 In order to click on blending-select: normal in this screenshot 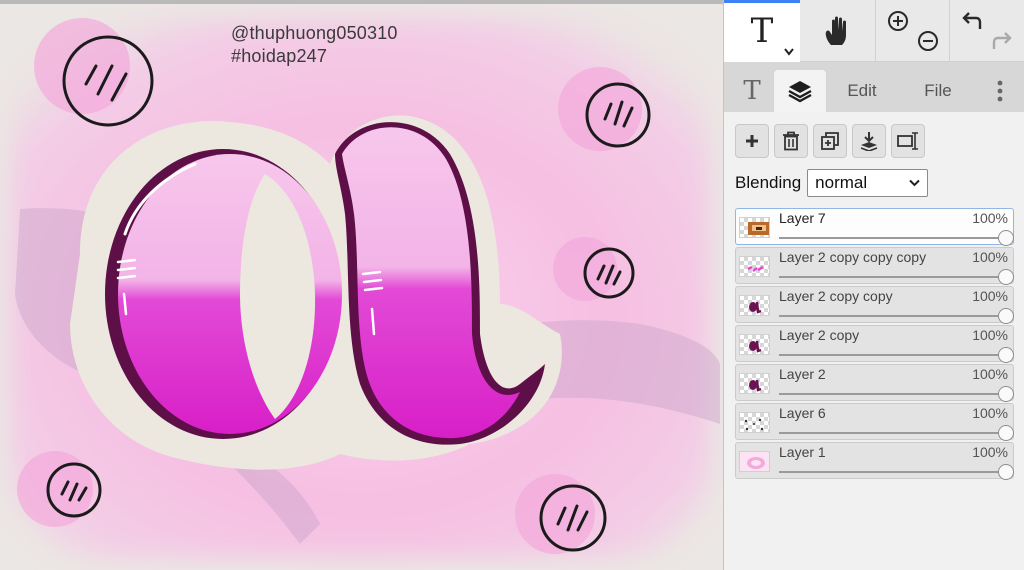, I will do `click(868, 183)`.